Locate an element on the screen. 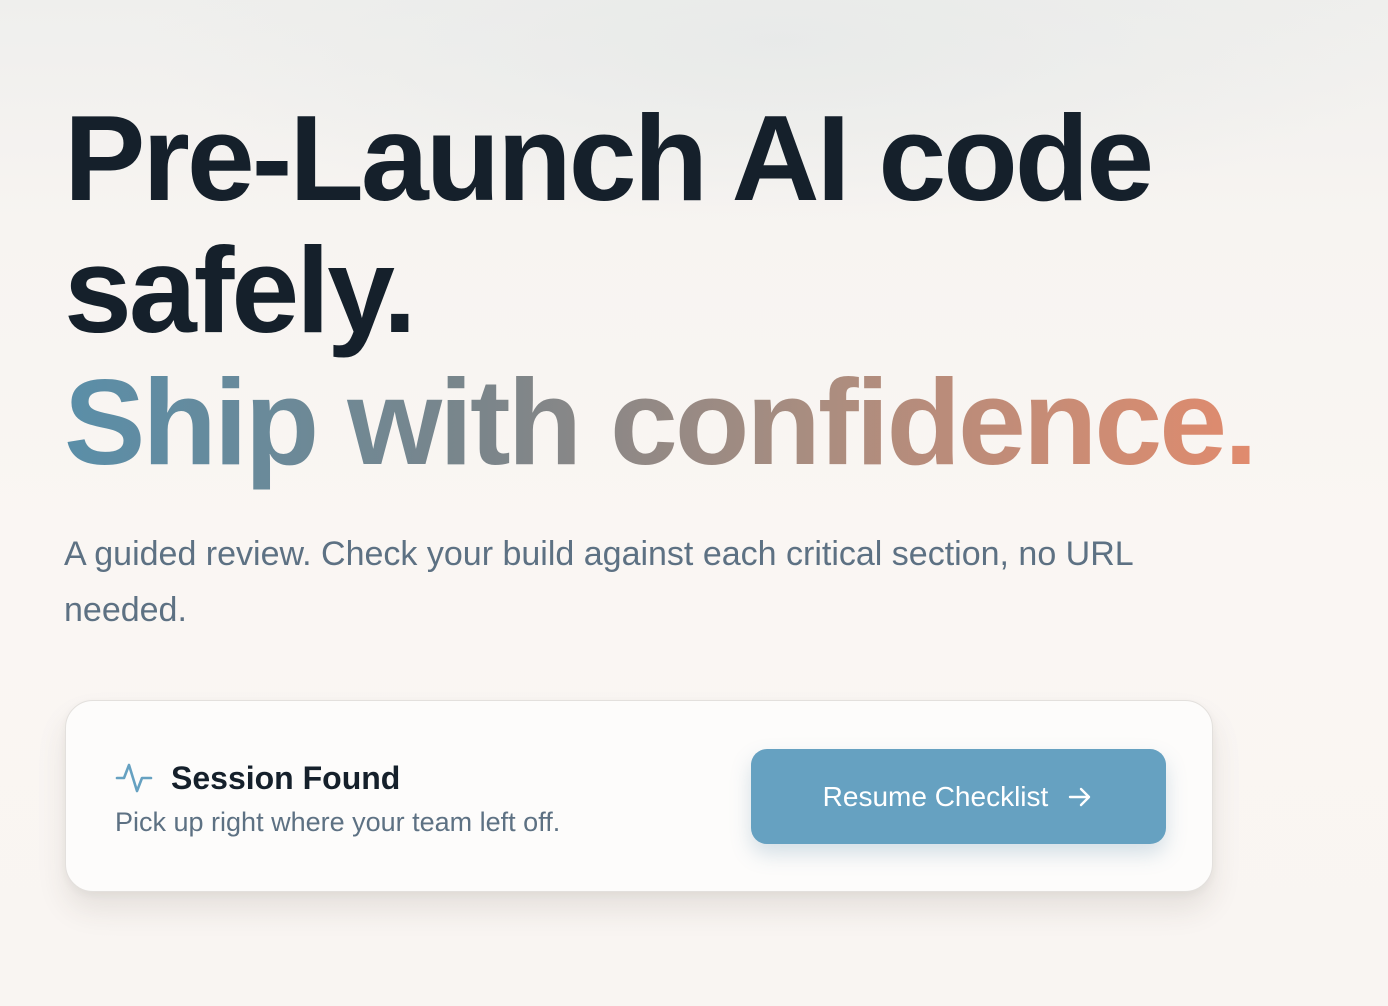 The height and width of the screenshot is (1006, 1388). activity-pulse-icon is located at coordinates (134, 777).